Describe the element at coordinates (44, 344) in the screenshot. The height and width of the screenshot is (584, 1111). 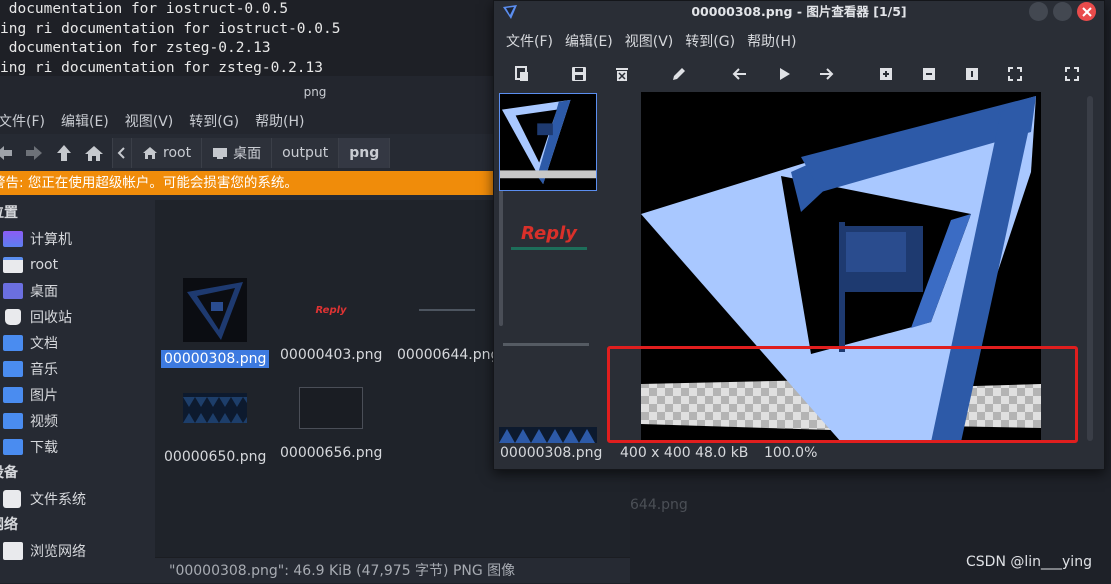
I see `sidebar-item-label: 文档` at that location.